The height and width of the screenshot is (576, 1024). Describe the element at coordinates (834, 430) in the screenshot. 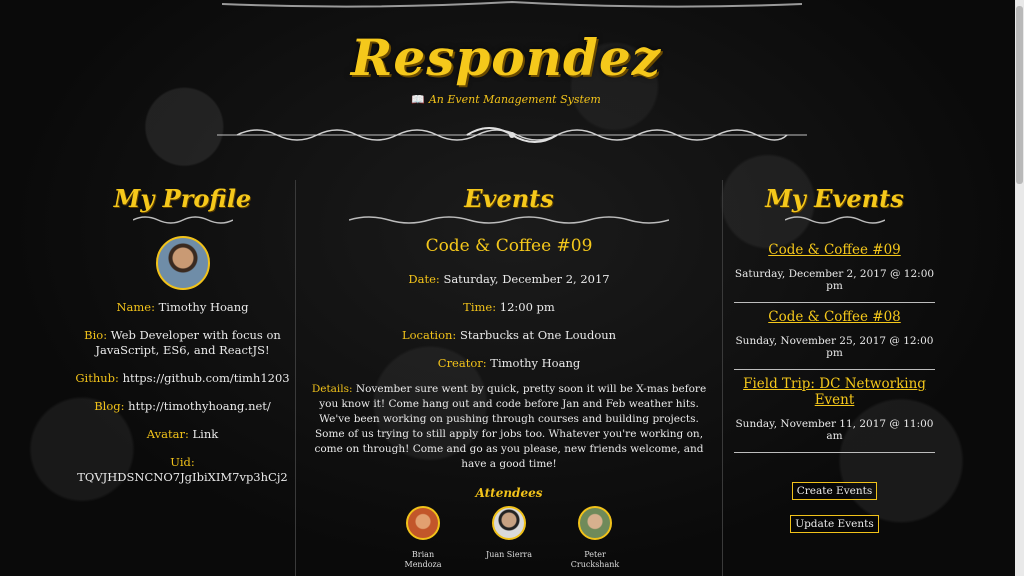

I see `my-event-date: Sunday, November 11, 2017 @ 11:00 am` at that location.